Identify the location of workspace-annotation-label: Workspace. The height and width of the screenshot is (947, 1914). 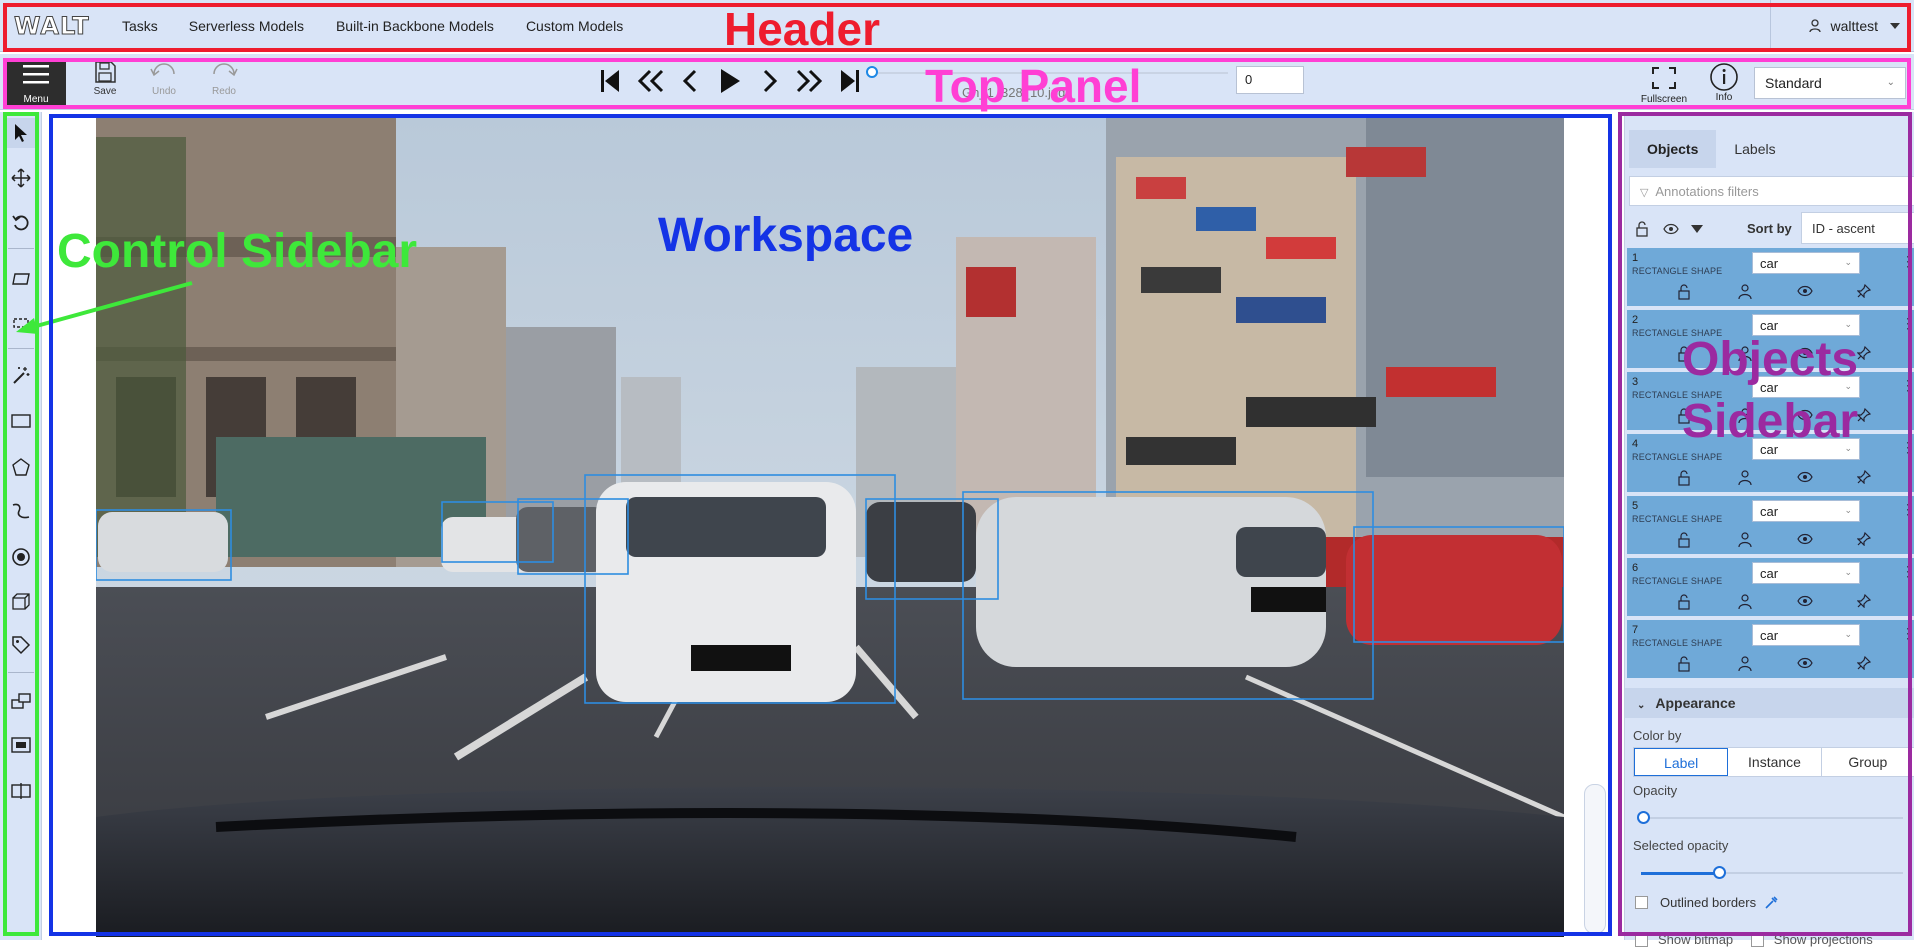
(786, 235).